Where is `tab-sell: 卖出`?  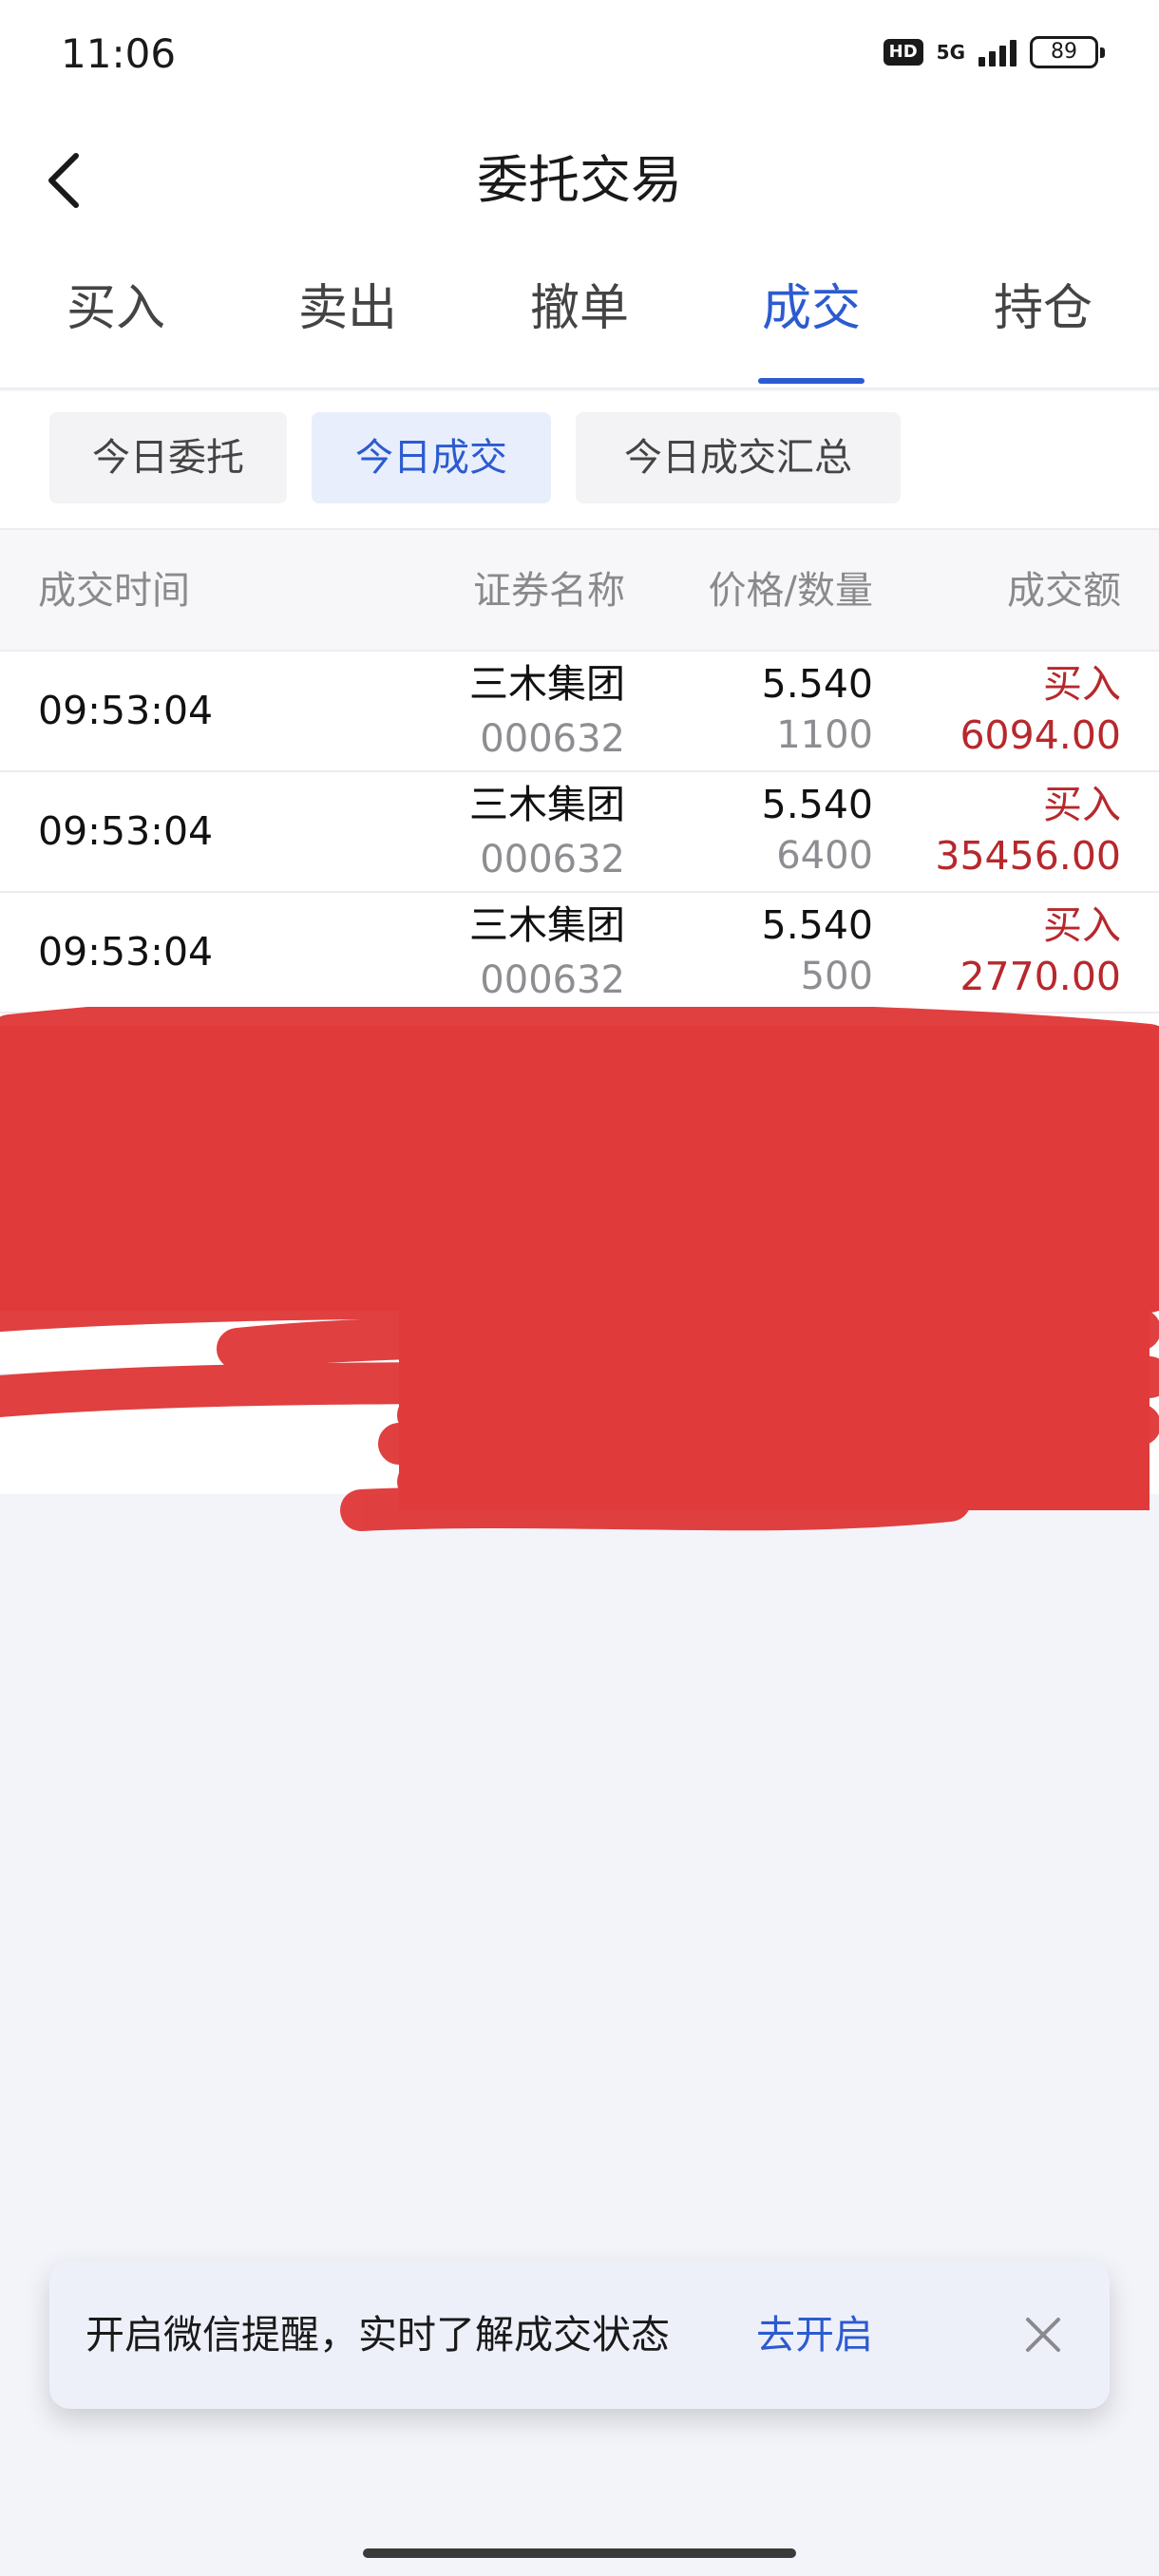 tab-sell: 卖出 is located at coordinates (348, 308).